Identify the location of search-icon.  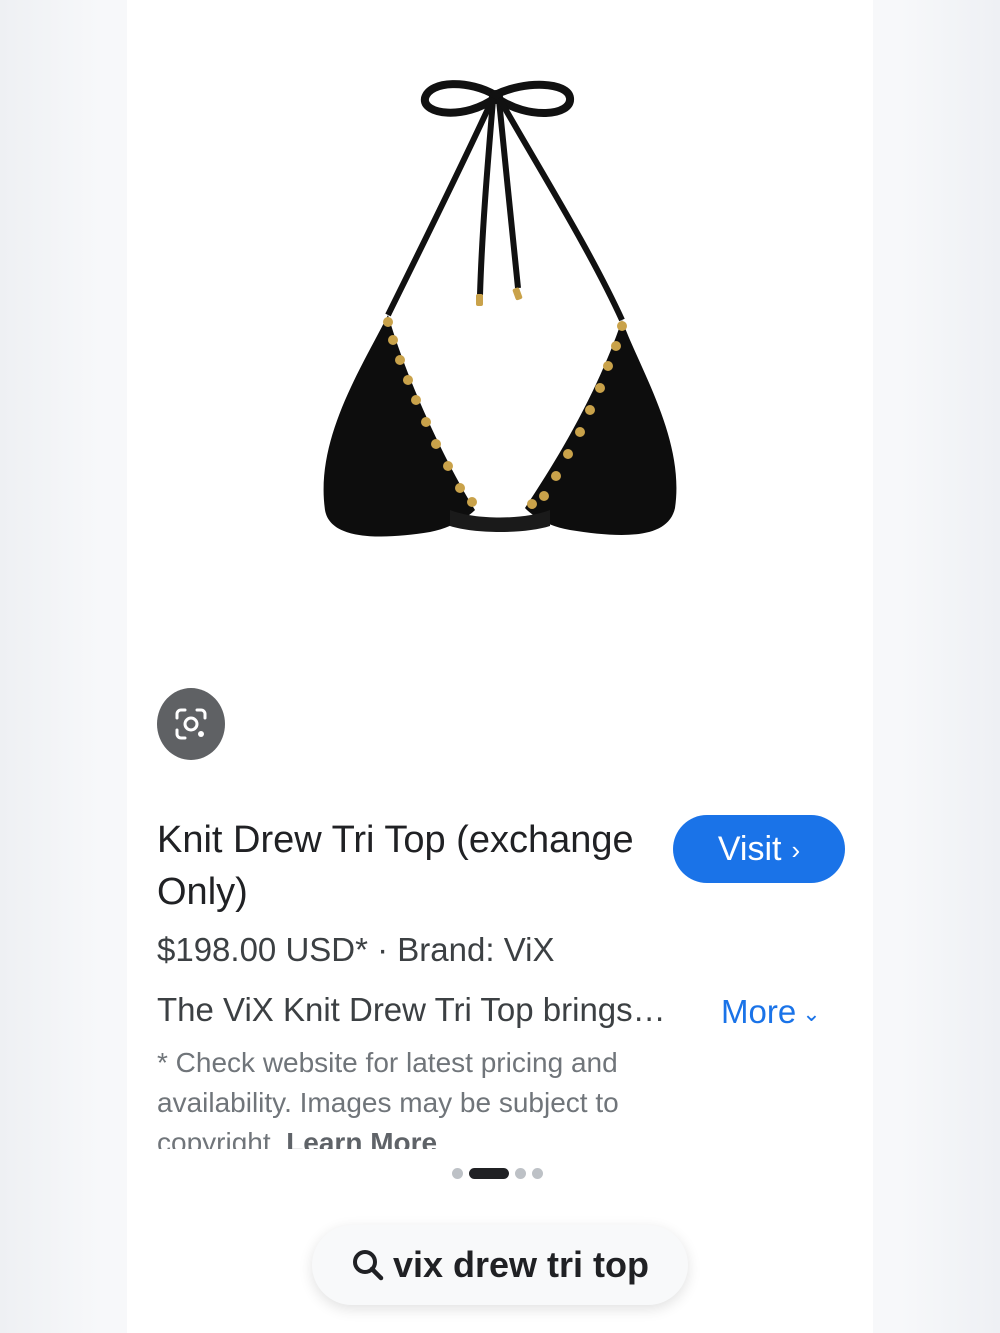
(368, 1265).